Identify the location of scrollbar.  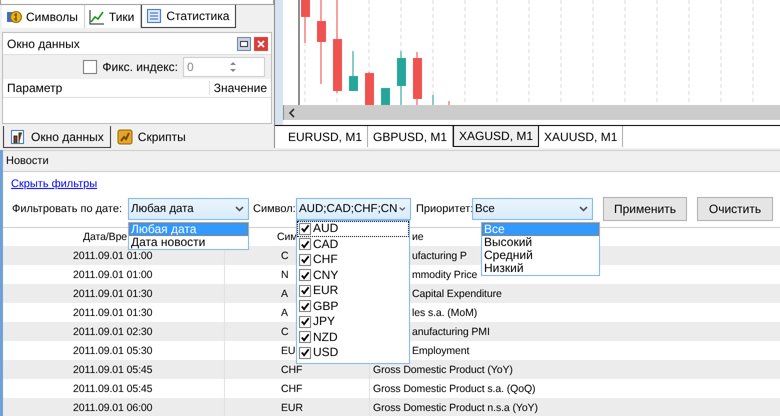
(531, 112).